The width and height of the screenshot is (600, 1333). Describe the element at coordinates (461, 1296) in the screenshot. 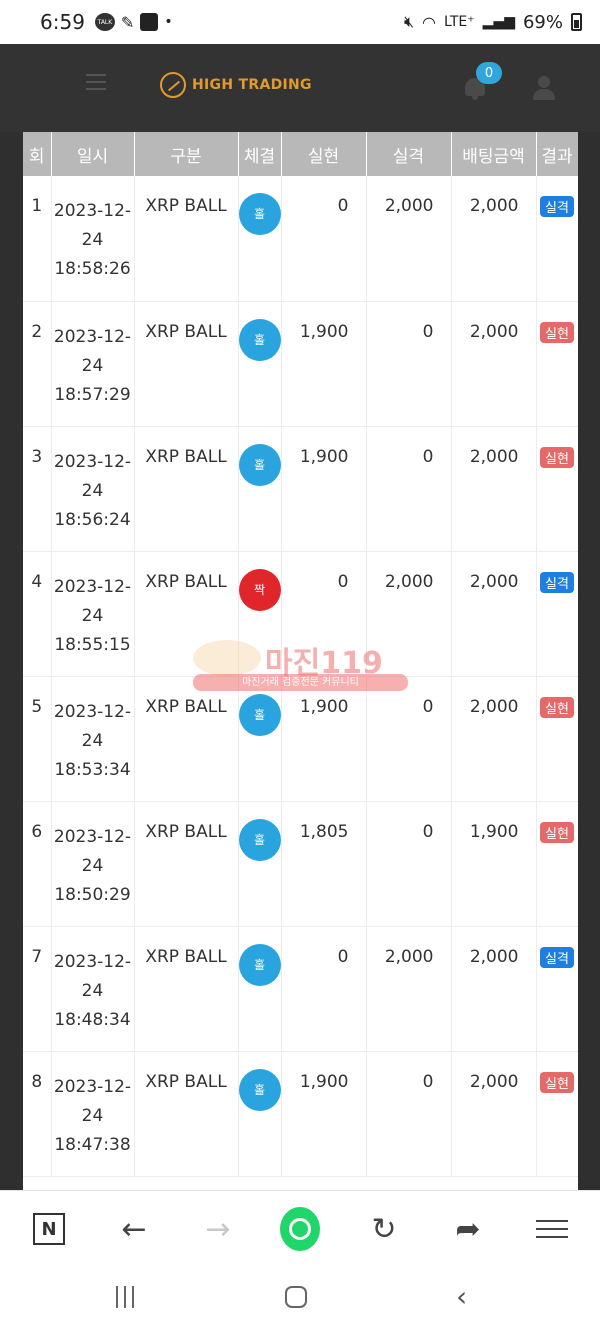

I see `chevron-left-icon: ‹` at that location.